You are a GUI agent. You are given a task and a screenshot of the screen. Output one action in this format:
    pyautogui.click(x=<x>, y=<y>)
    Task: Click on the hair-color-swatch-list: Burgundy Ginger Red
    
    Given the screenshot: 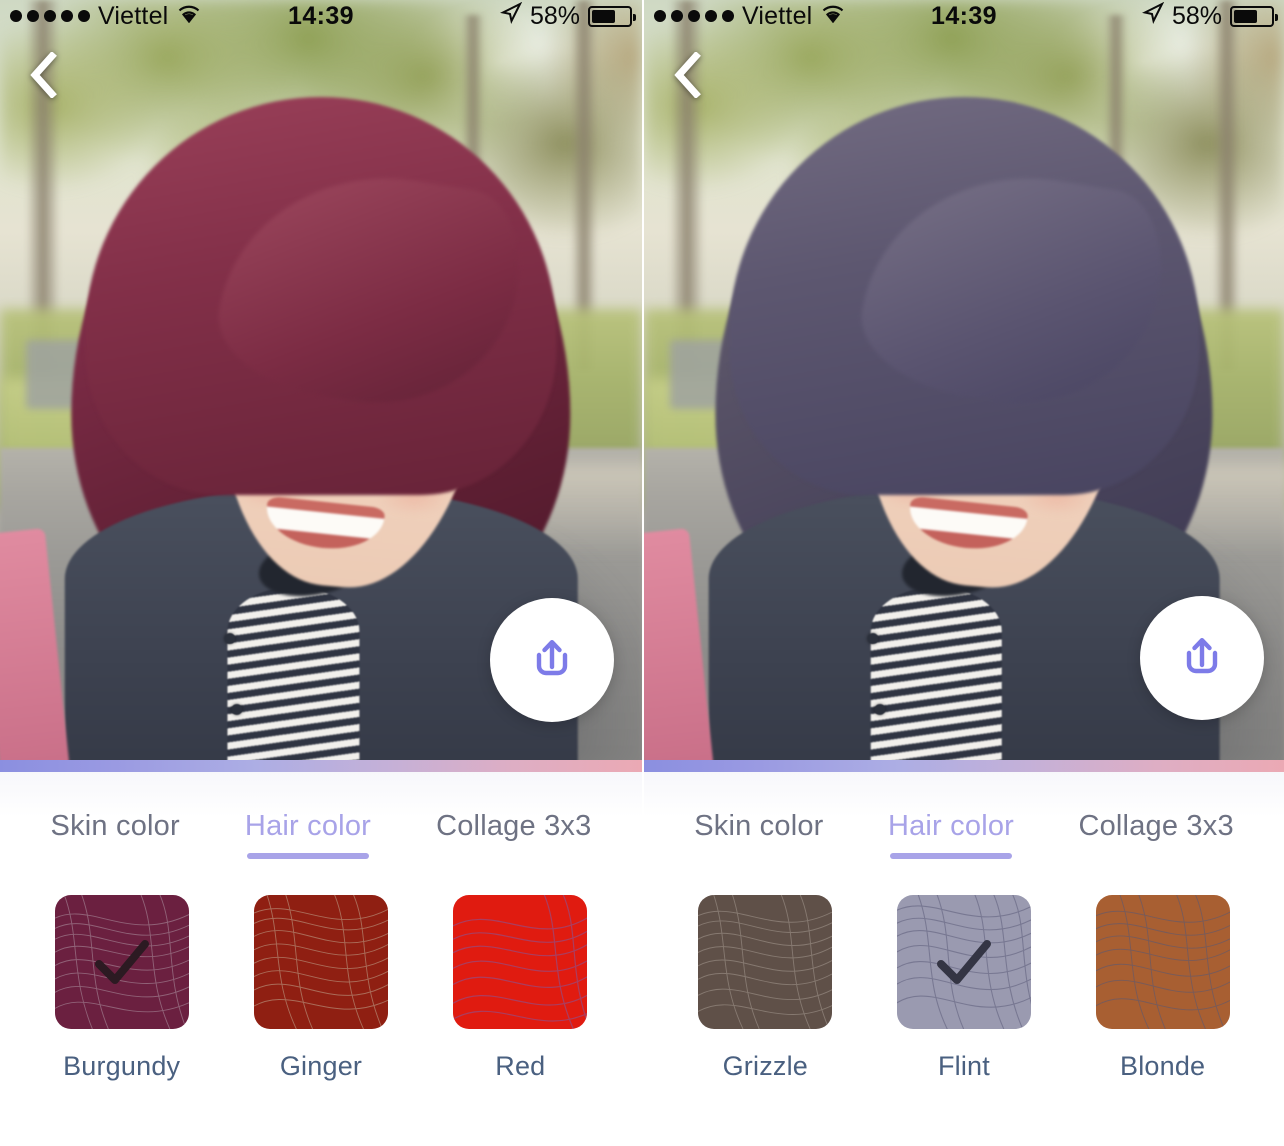 What is the action you would take?
    pyautogui.click(x=321, y=972)
    